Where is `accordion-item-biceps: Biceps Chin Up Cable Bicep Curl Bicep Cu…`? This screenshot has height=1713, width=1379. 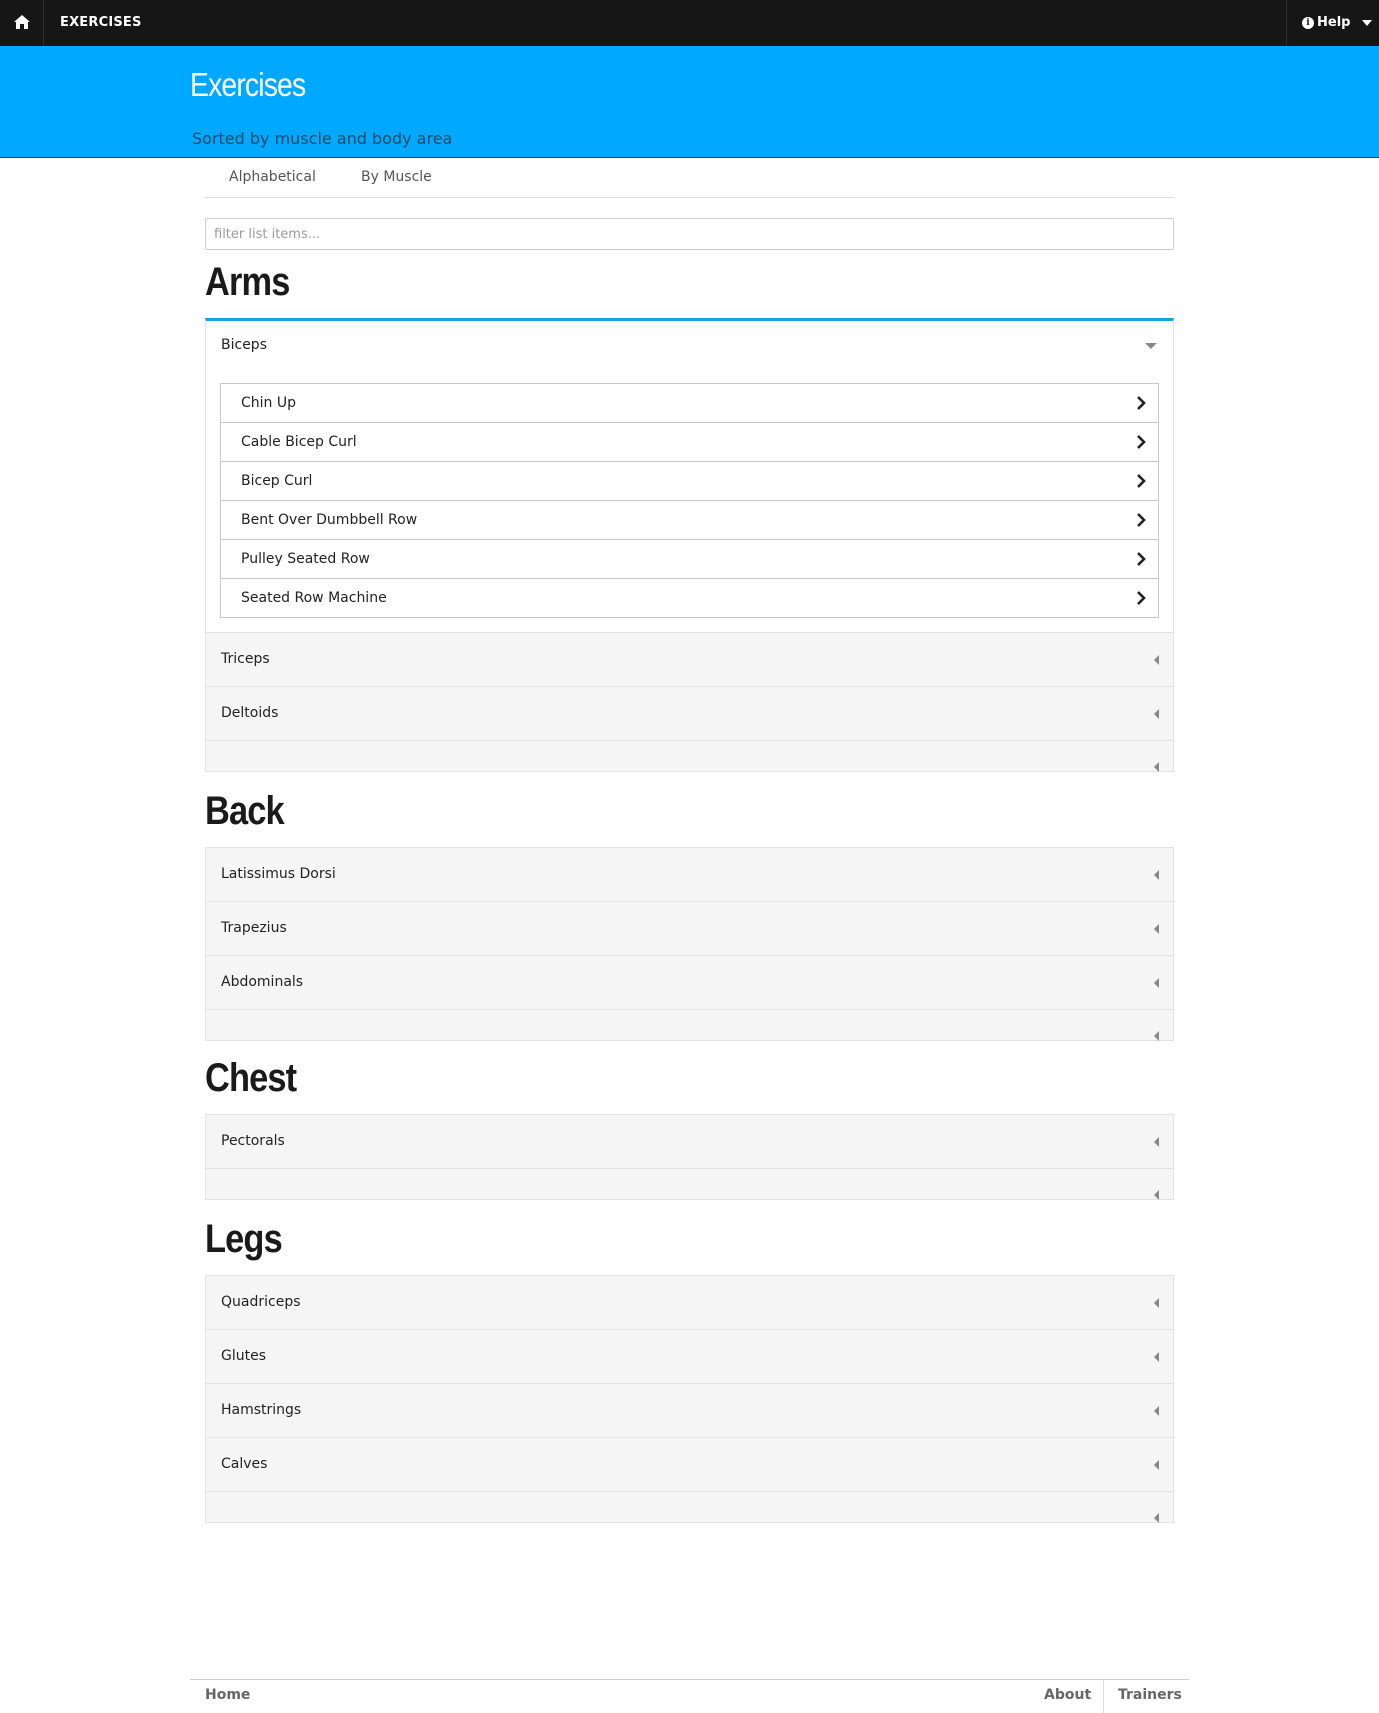 accordion-item-biceps: Biceps Chin Up Cable Bicep Curl Bicep Cu… is located at coordinates (689, 477).